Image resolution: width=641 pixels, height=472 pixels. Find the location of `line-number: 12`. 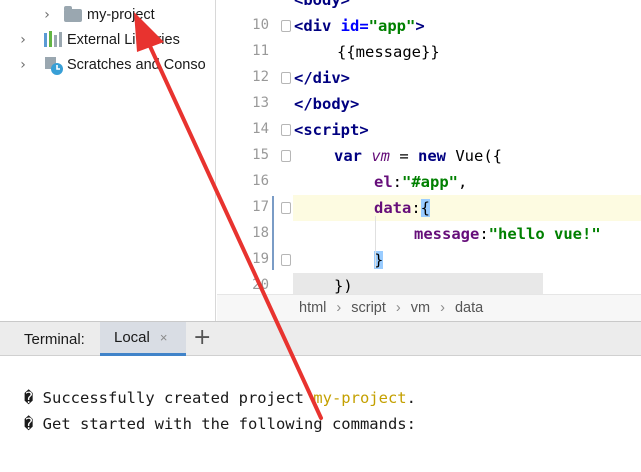

line-number: 12 is located at coordinates (260, 77).